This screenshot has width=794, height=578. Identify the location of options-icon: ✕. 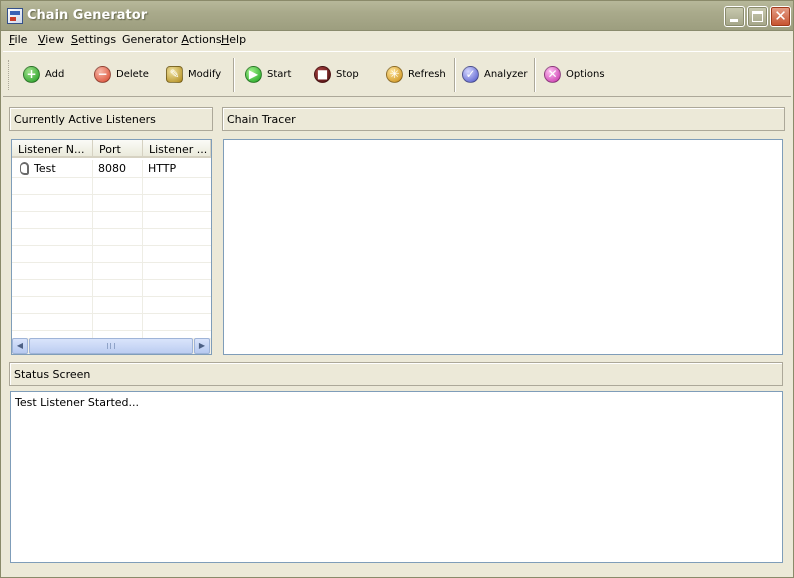
(552, 74).